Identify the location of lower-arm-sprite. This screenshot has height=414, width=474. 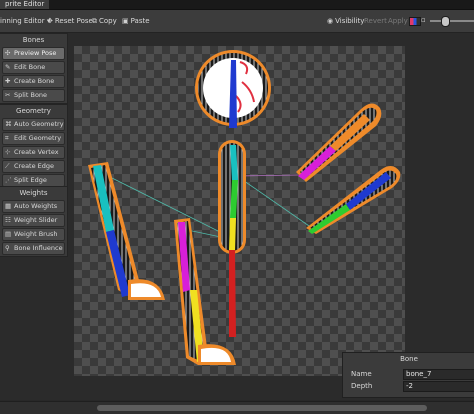
(353, 200).